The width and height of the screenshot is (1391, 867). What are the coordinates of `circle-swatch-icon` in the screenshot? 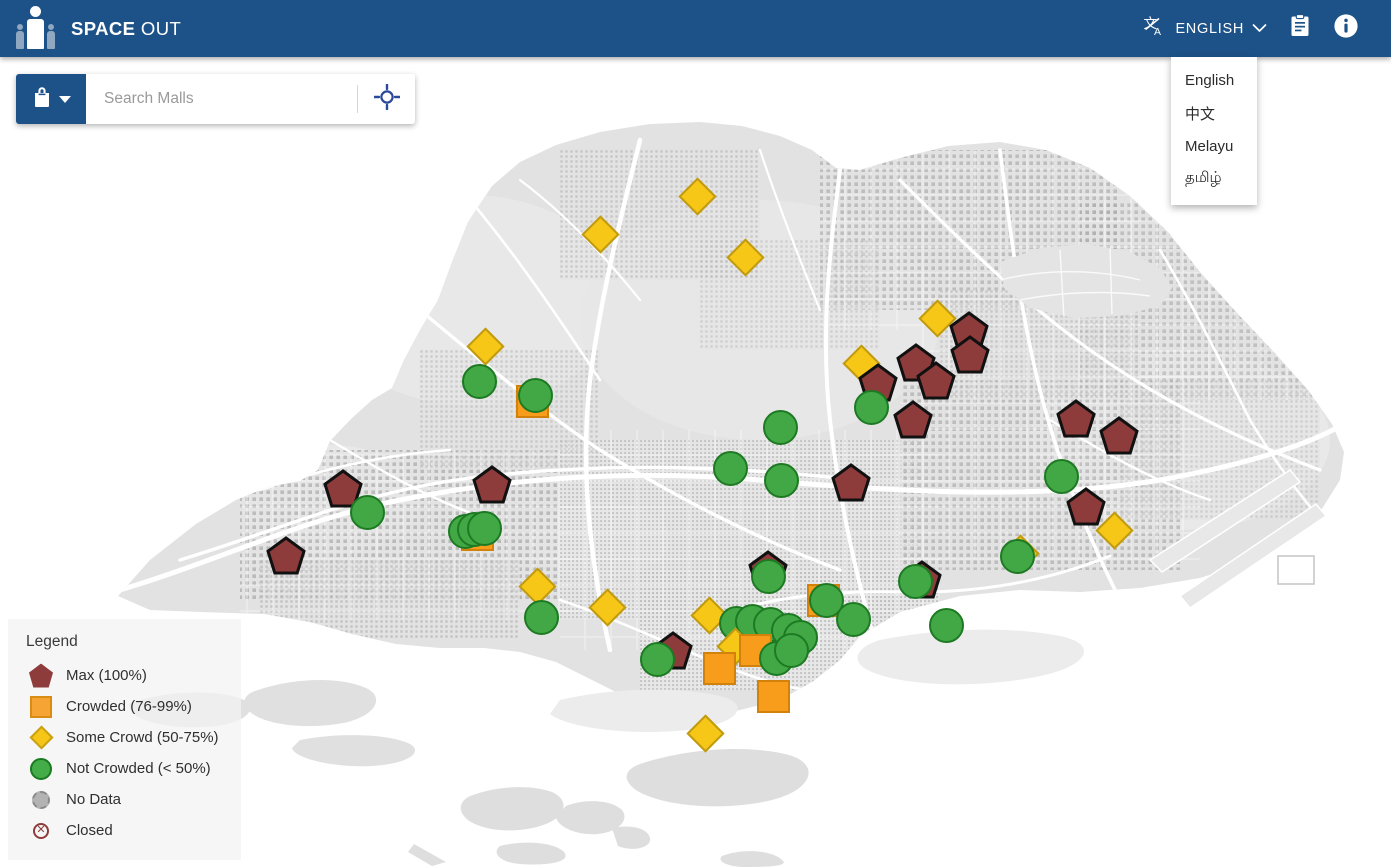 It's located at (41, 768).